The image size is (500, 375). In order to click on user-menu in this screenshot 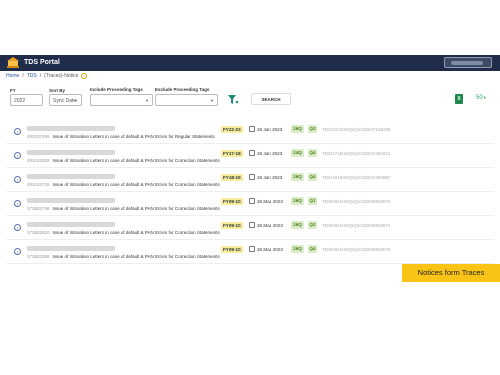, I will do `click(468, 62)`.